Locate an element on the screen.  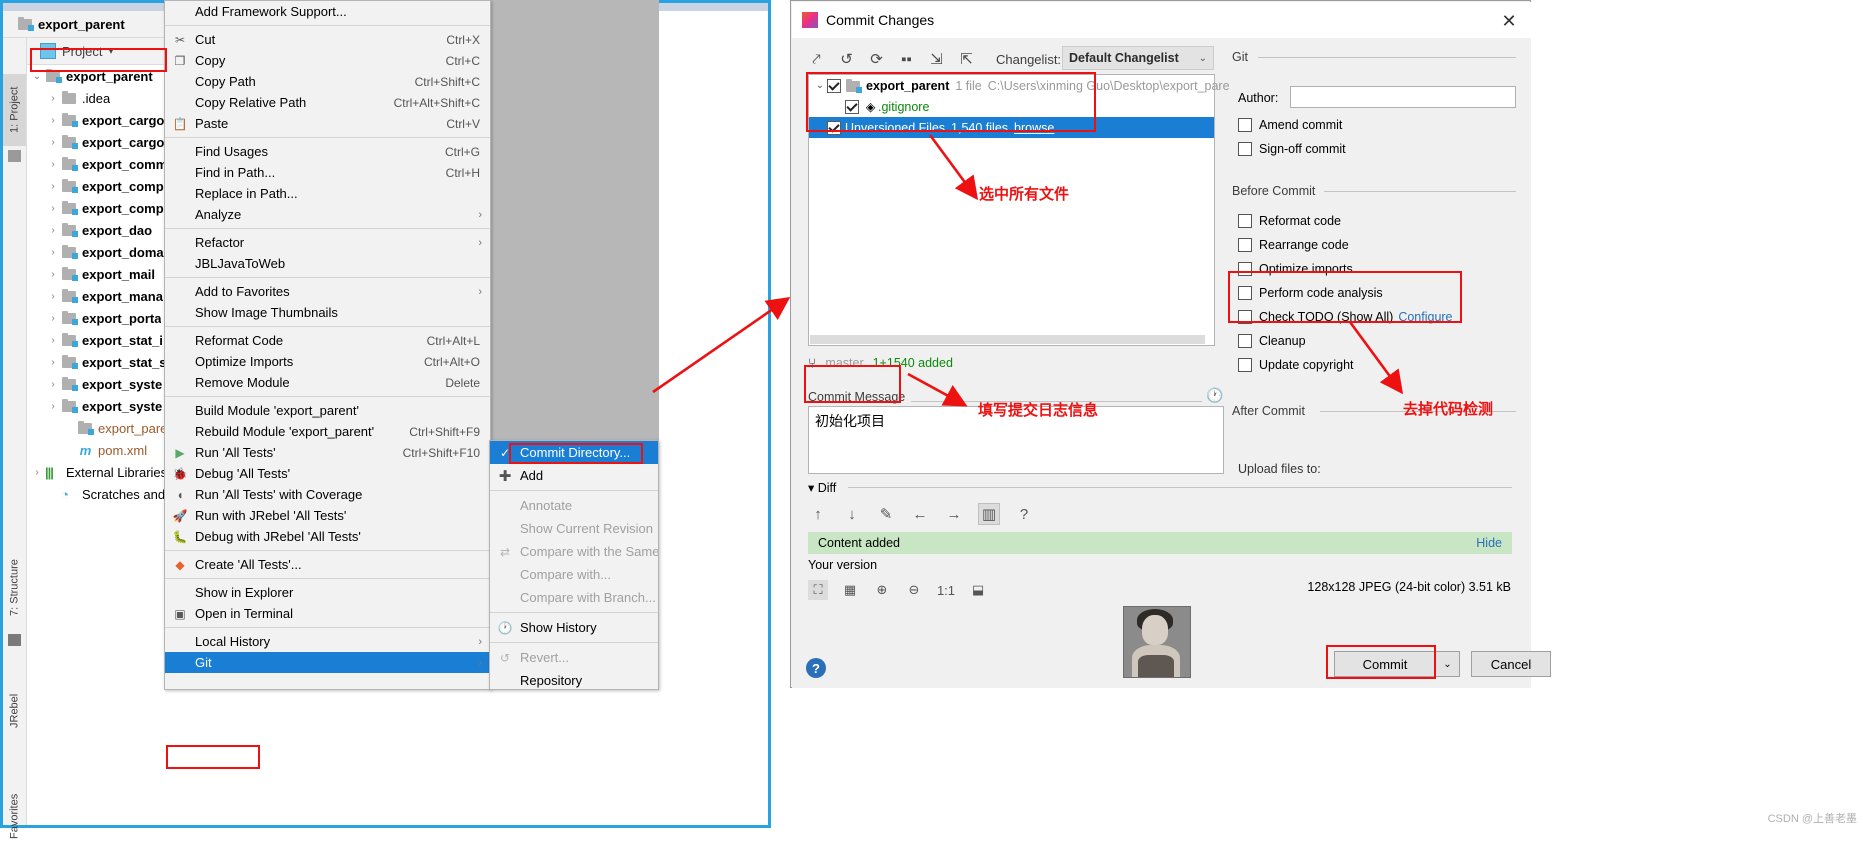
annotation-box-git-item is located at coordinates (213, 757).